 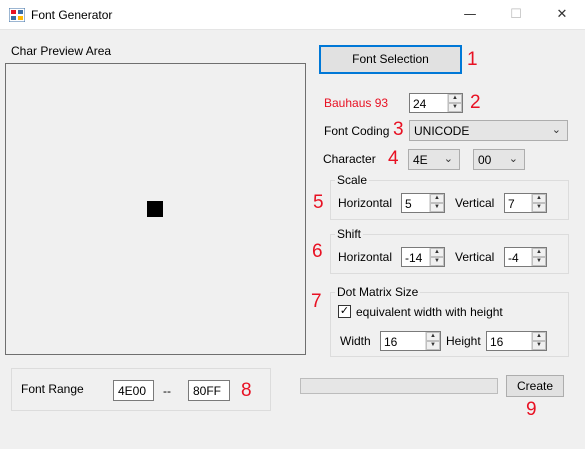 I want to click on scale-horizontal-value: 5, so click(x=408, y=204).